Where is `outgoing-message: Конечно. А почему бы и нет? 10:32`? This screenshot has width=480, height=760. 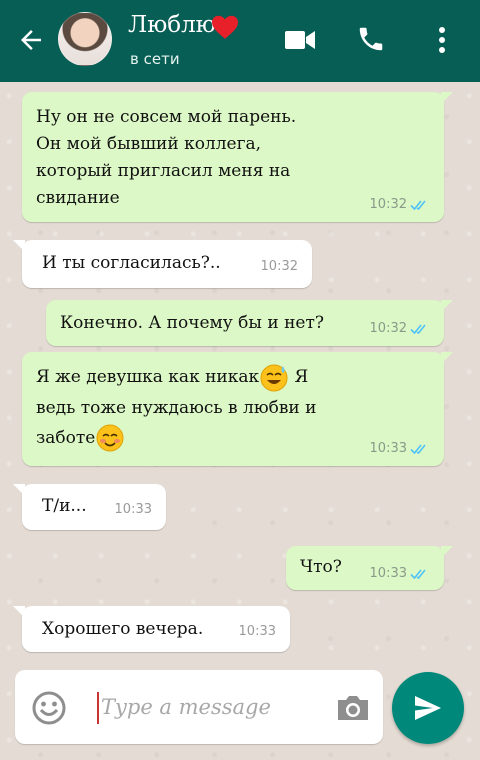
outgoing-message: Конечно. А почему бы и нет? 10:32 is located at coordinates (249, 323).